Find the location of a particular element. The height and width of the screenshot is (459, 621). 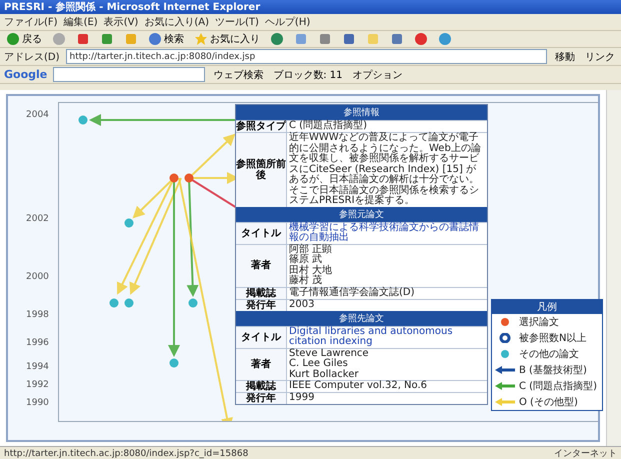

section-header: 参照元論文 is located at coordinates (361, 214).